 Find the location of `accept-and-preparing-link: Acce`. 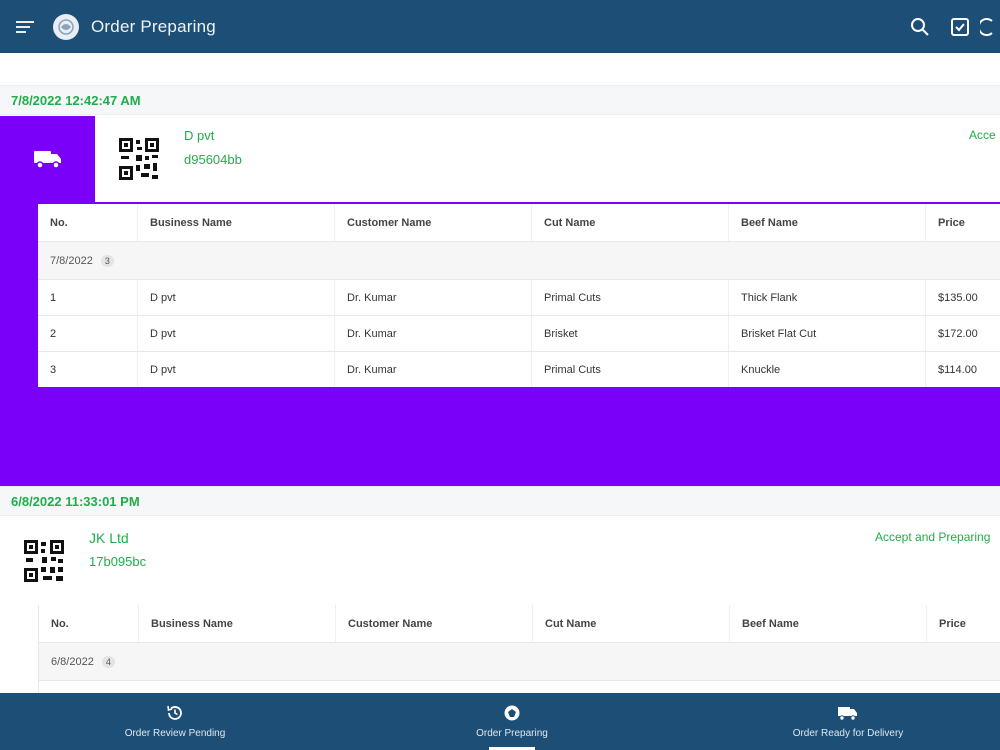

accept-and-preparing-link: Acce is located at coordinates (982, 135).